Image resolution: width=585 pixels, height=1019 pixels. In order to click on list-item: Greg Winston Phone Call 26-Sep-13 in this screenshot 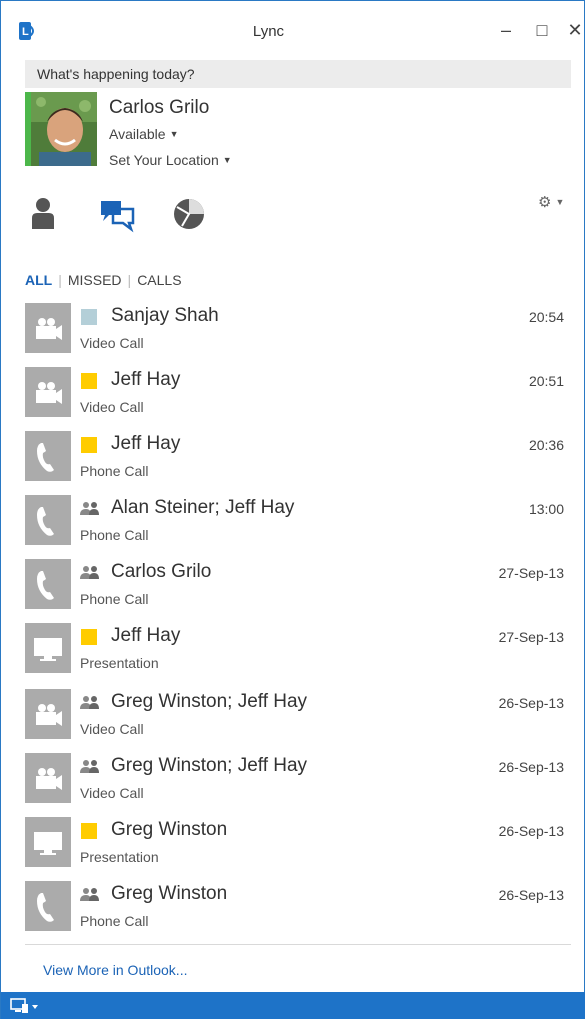, I will do `click(293, 909)`.